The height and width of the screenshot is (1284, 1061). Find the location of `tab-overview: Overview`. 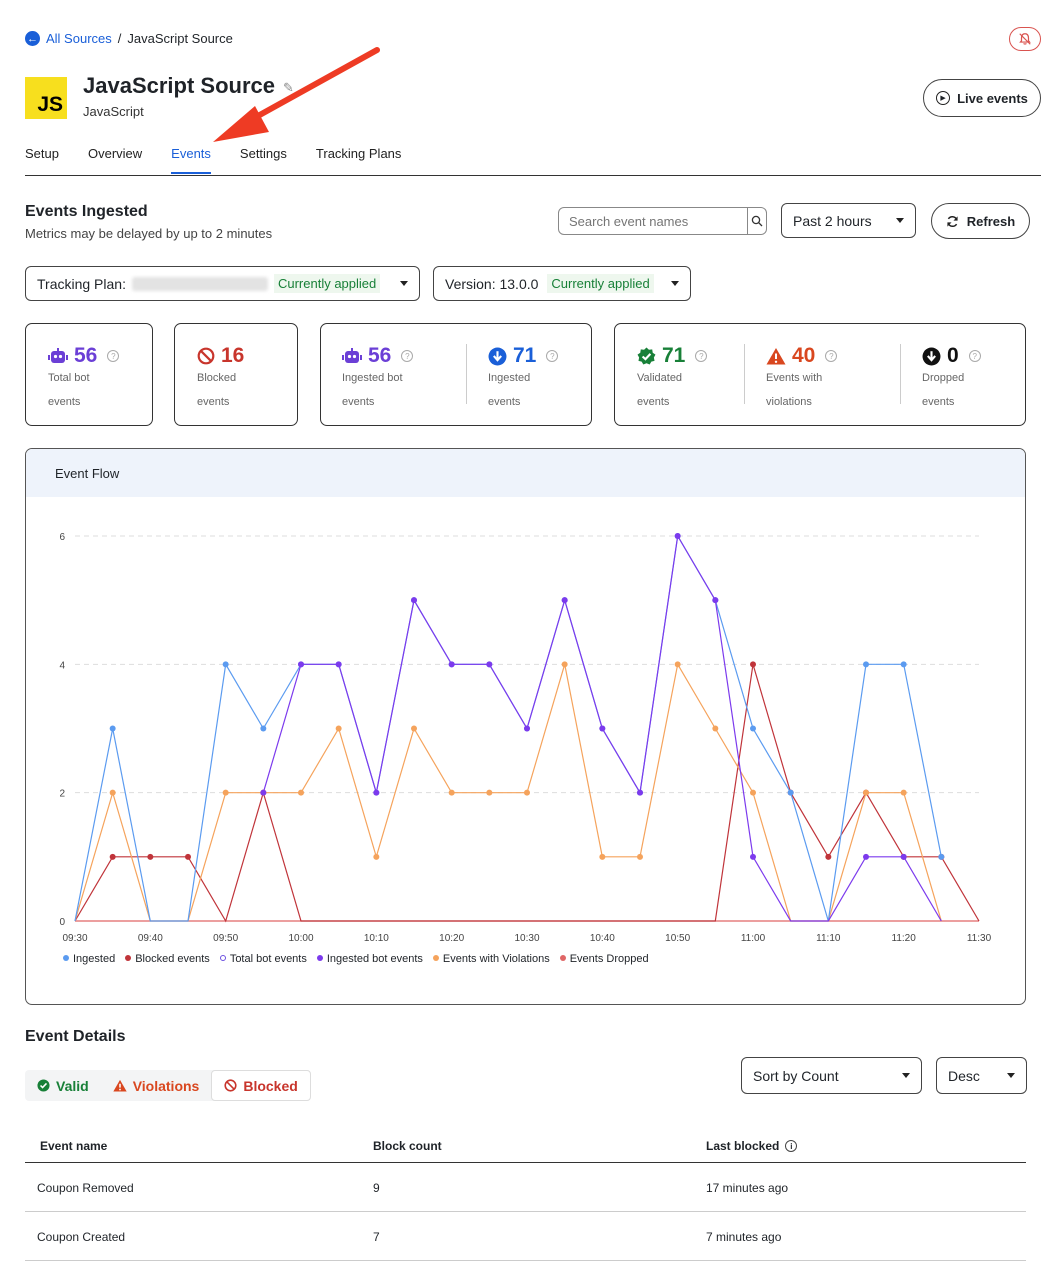

tab-overview: Overview is located at coordinates (115, 160).